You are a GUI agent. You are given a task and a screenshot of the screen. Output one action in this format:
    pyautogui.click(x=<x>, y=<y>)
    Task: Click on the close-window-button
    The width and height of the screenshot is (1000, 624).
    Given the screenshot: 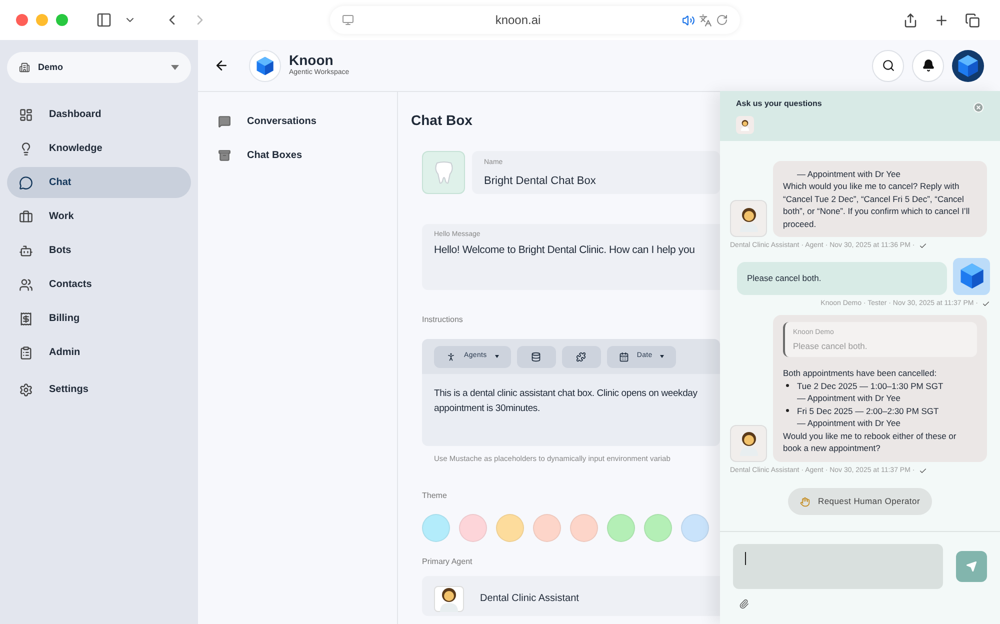 What is the action you would take?
    pyautogui.click(x=22, y=20)
    